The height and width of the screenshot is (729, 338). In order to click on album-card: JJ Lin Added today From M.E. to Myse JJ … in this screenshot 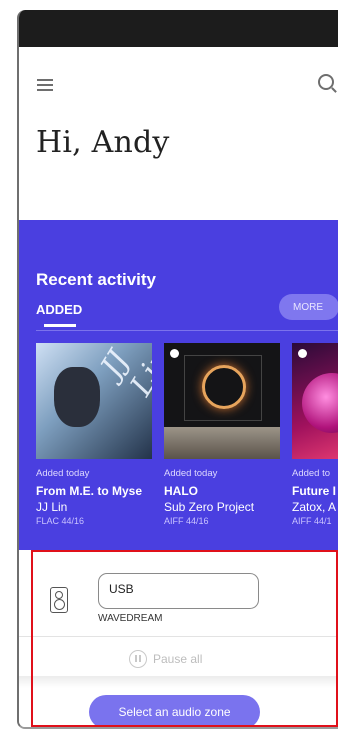, I will do `click(94, 434)`.